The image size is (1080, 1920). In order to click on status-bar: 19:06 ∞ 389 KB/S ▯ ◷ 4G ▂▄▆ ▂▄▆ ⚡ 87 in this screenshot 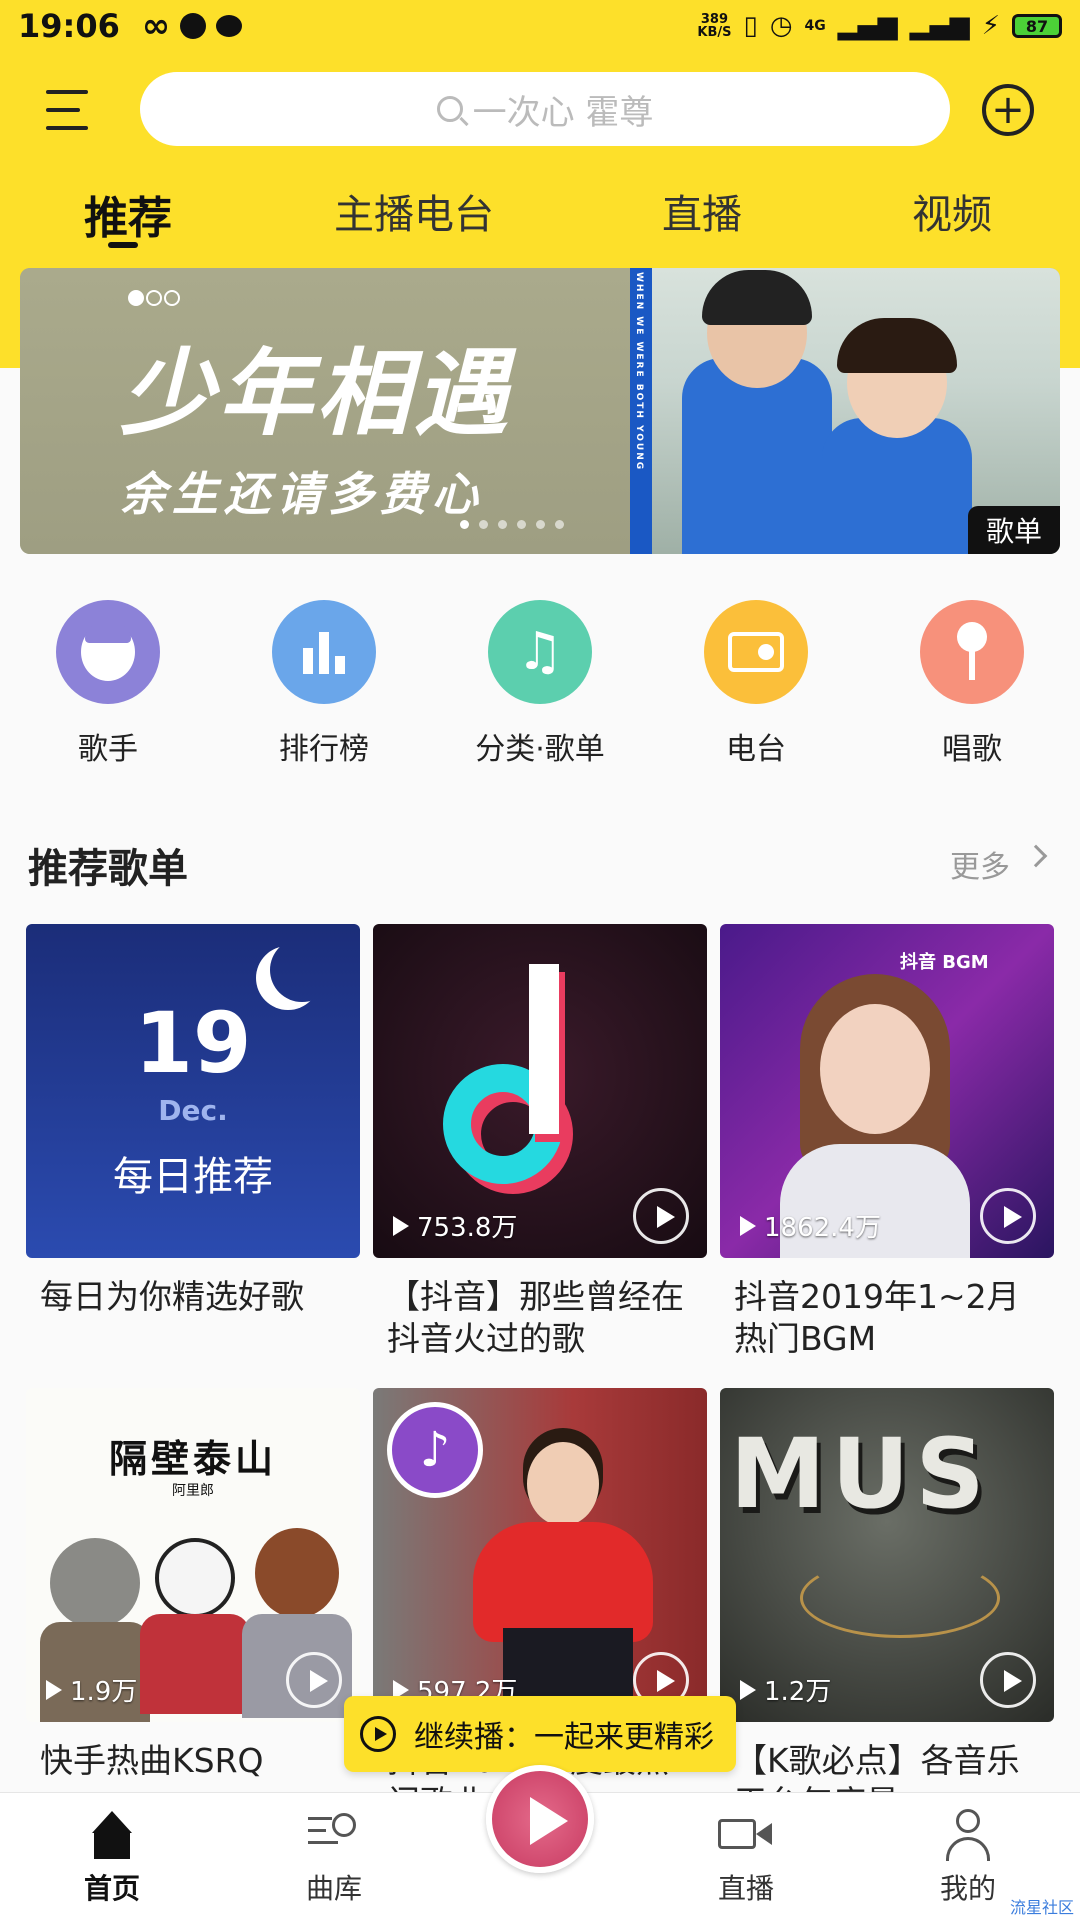, I will do `click(540, 26)`.